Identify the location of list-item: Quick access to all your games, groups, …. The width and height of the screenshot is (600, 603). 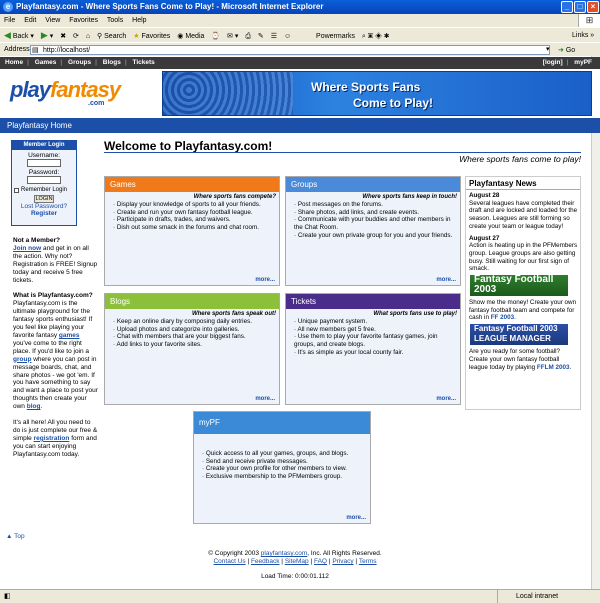
(286, 454).